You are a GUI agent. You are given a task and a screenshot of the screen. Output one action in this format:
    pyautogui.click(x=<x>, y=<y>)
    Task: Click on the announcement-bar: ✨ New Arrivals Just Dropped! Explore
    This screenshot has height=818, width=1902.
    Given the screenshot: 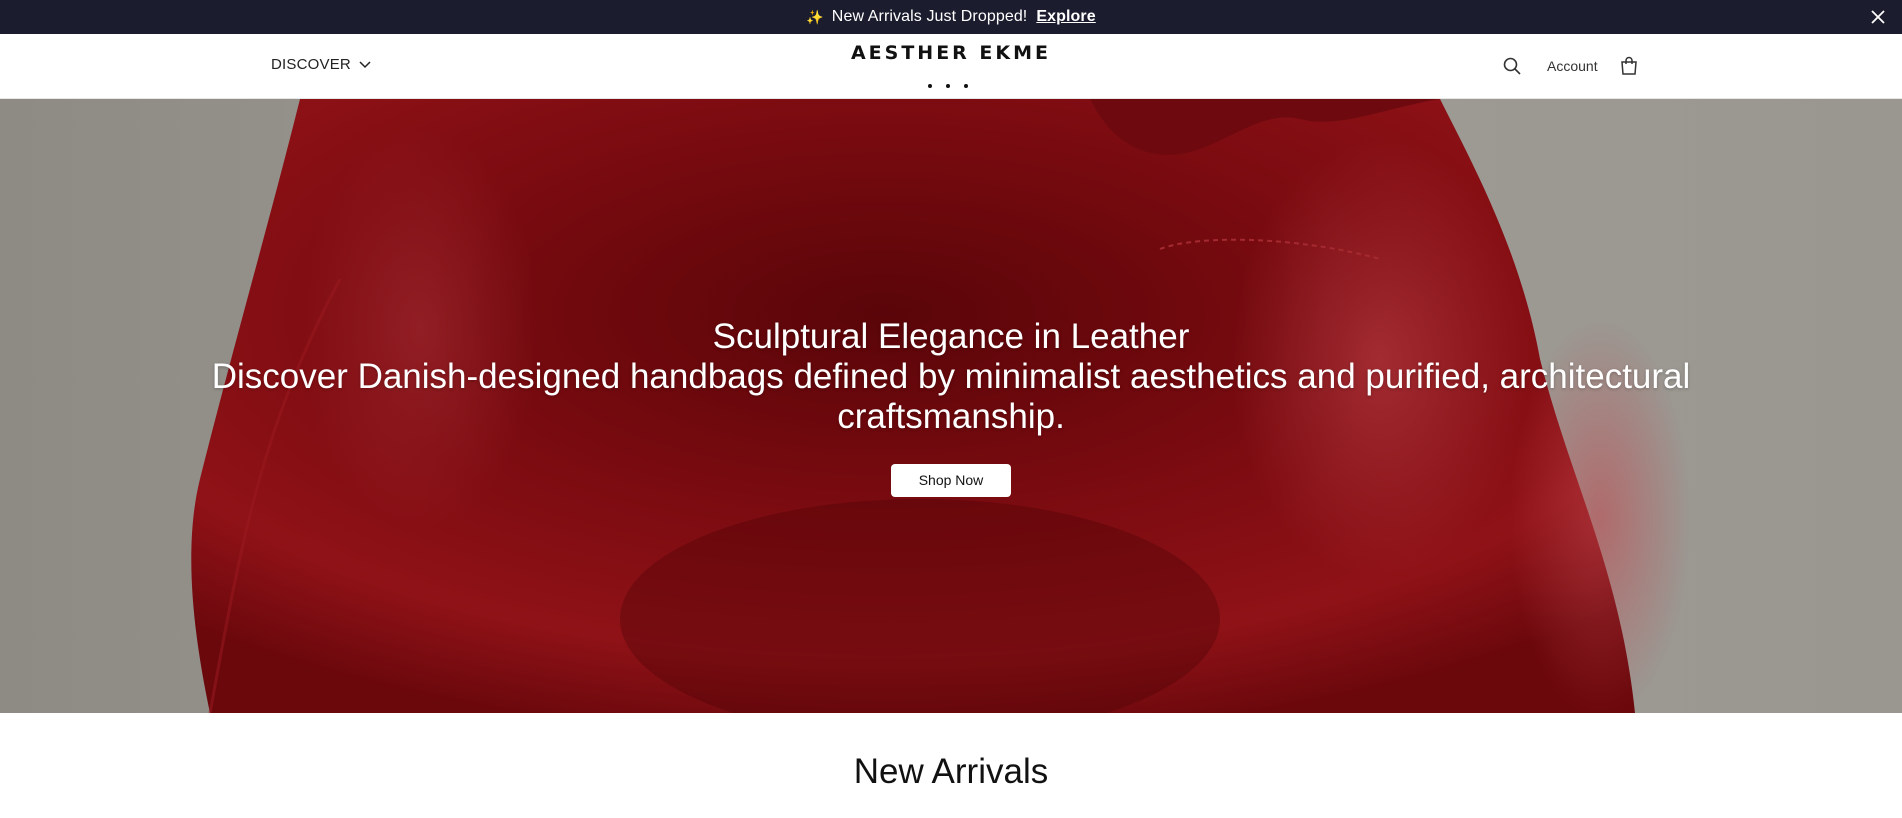 What is the action you would take?
    pyautogui.click(x=951, y=17)
    